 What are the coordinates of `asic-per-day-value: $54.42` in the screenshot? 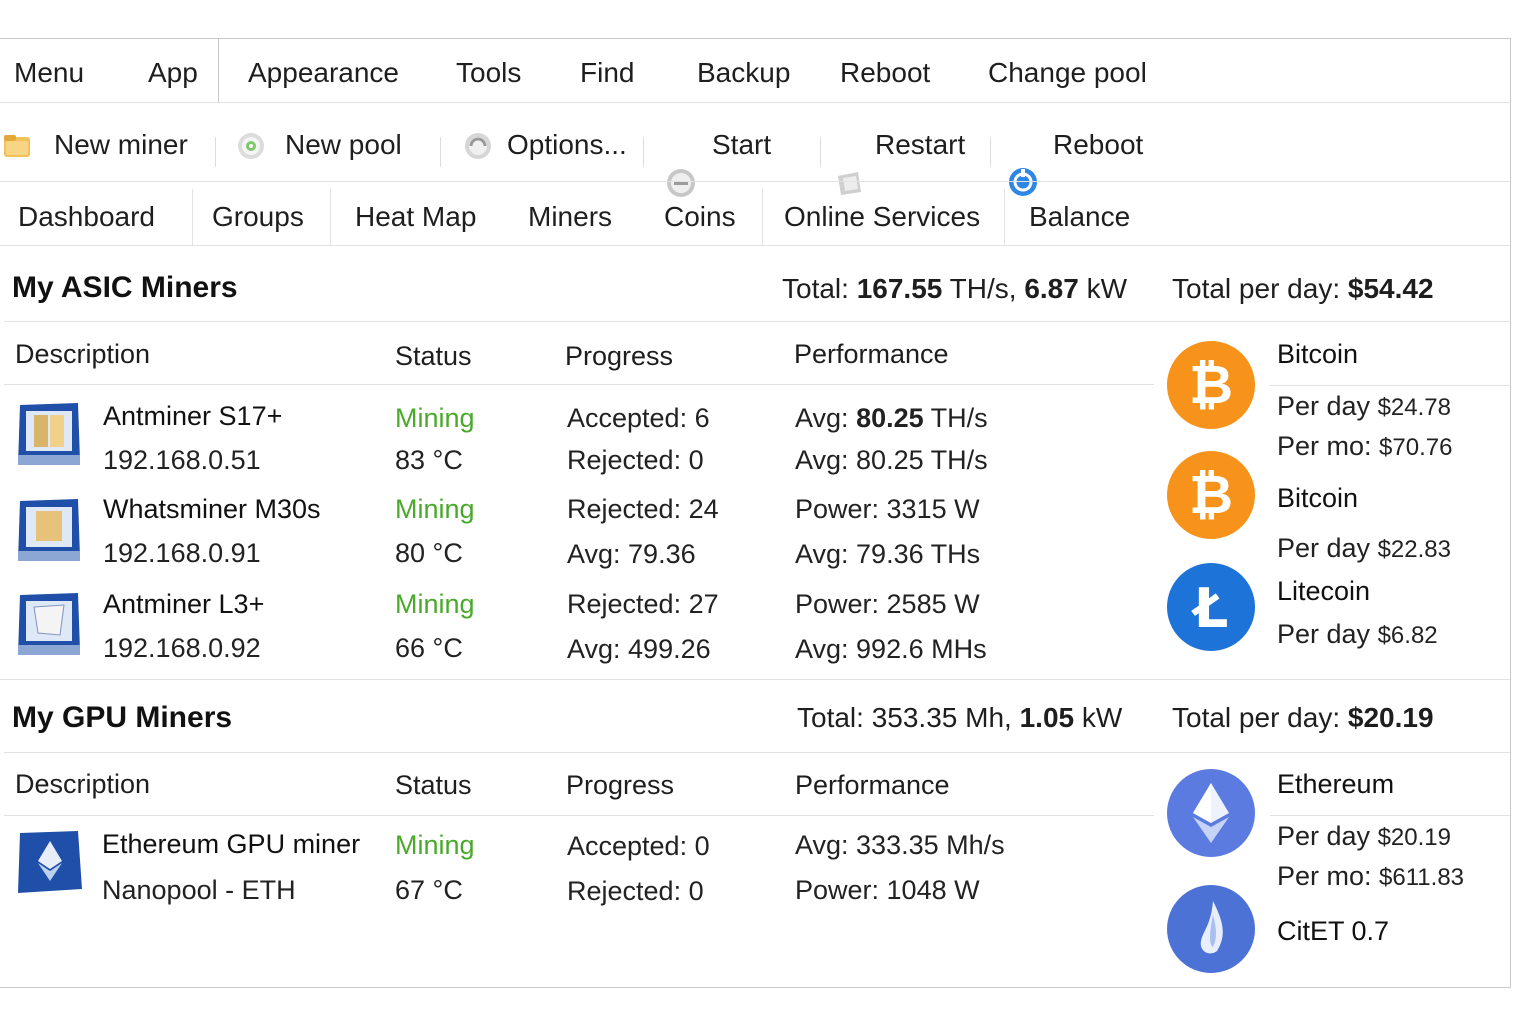 It's located at (1390, 288).